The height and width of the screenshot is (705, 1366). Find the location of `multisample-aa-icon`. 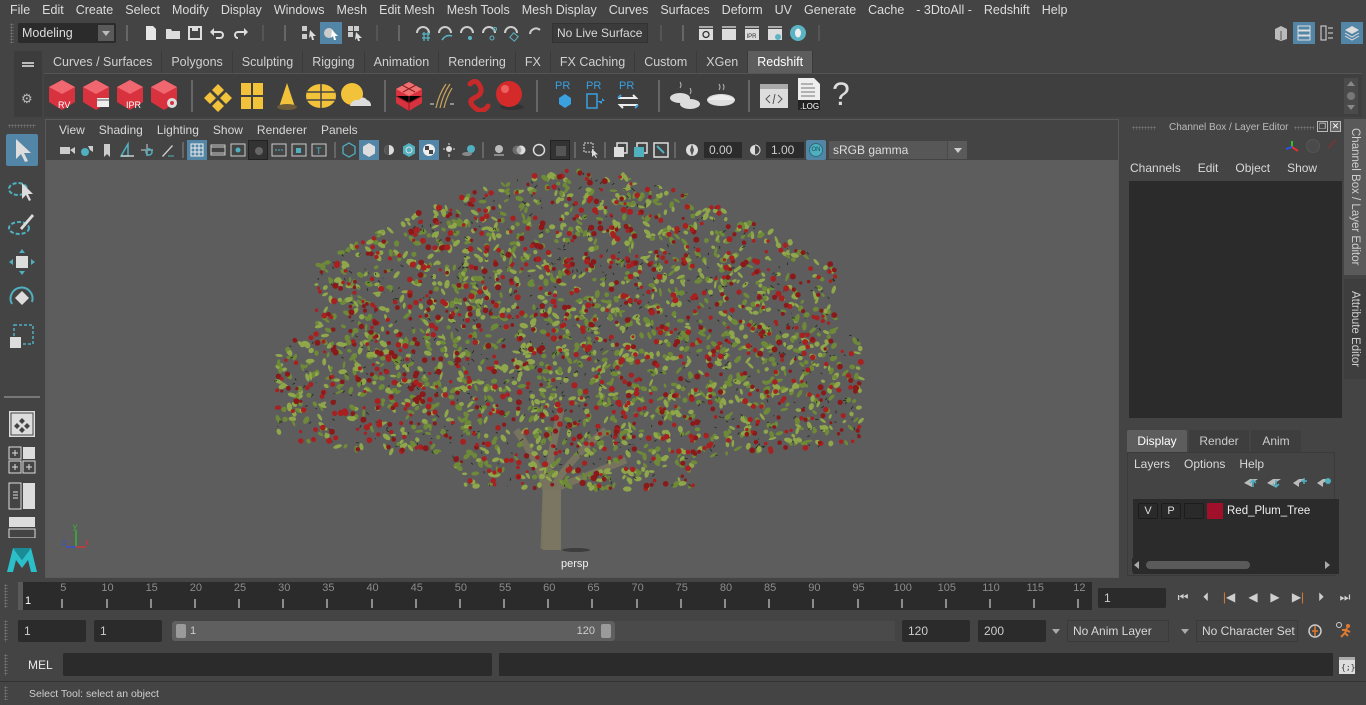

multisample-aa-icon is located at coordinates (539, 150).